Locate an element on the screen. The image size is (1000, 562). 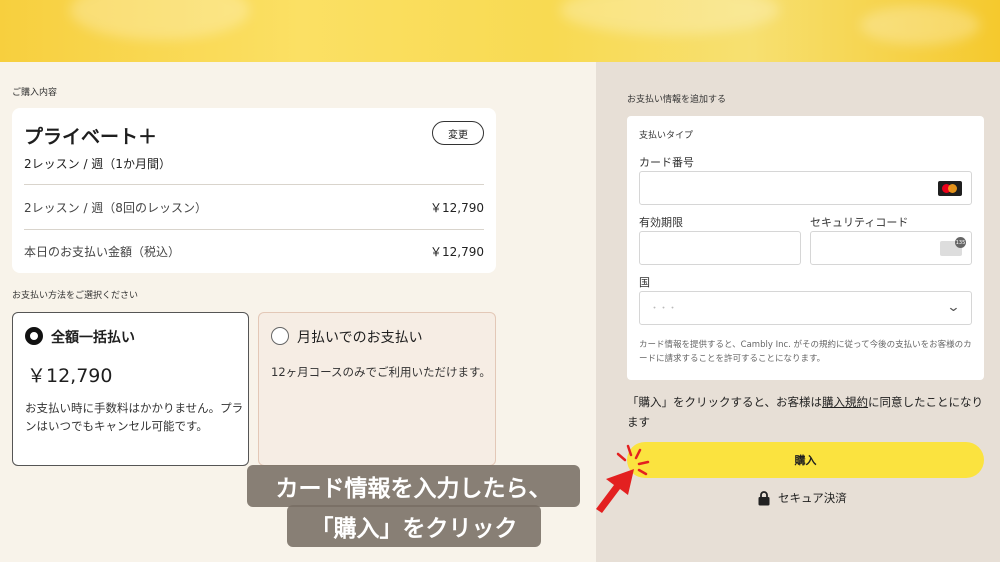
radio-selected is located at coordinates (34, 336).